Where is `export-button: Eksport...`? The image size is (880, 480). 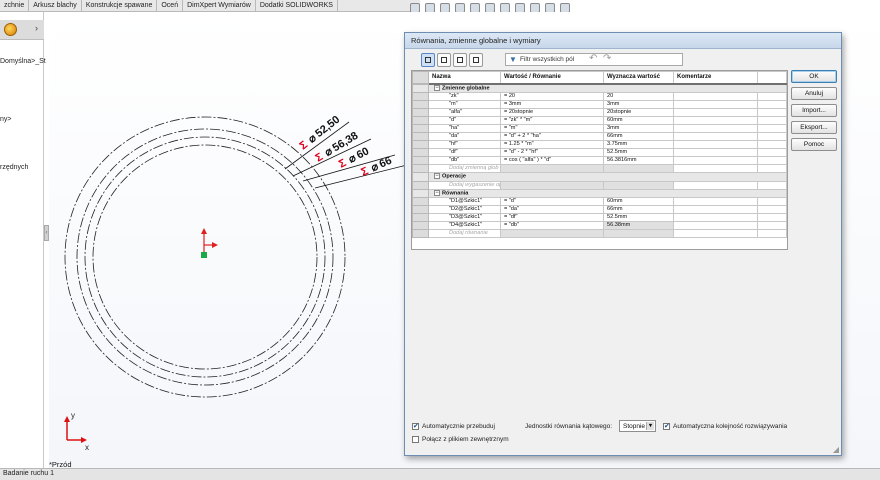
export-button: Eksport... is located at coordinates (814, 127).